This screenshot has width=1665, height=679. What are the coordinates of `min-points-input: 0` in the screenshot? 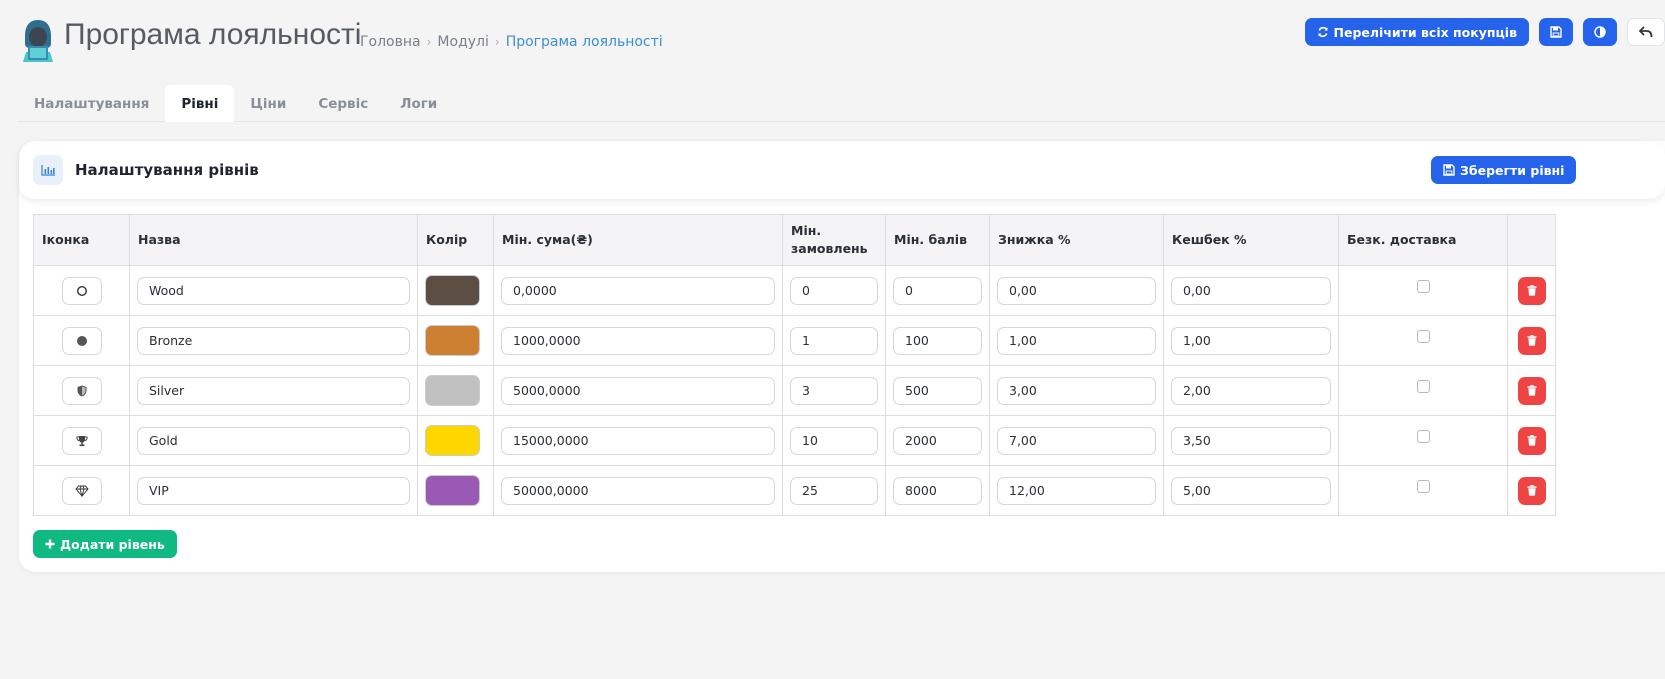 It's located at (937, 290).